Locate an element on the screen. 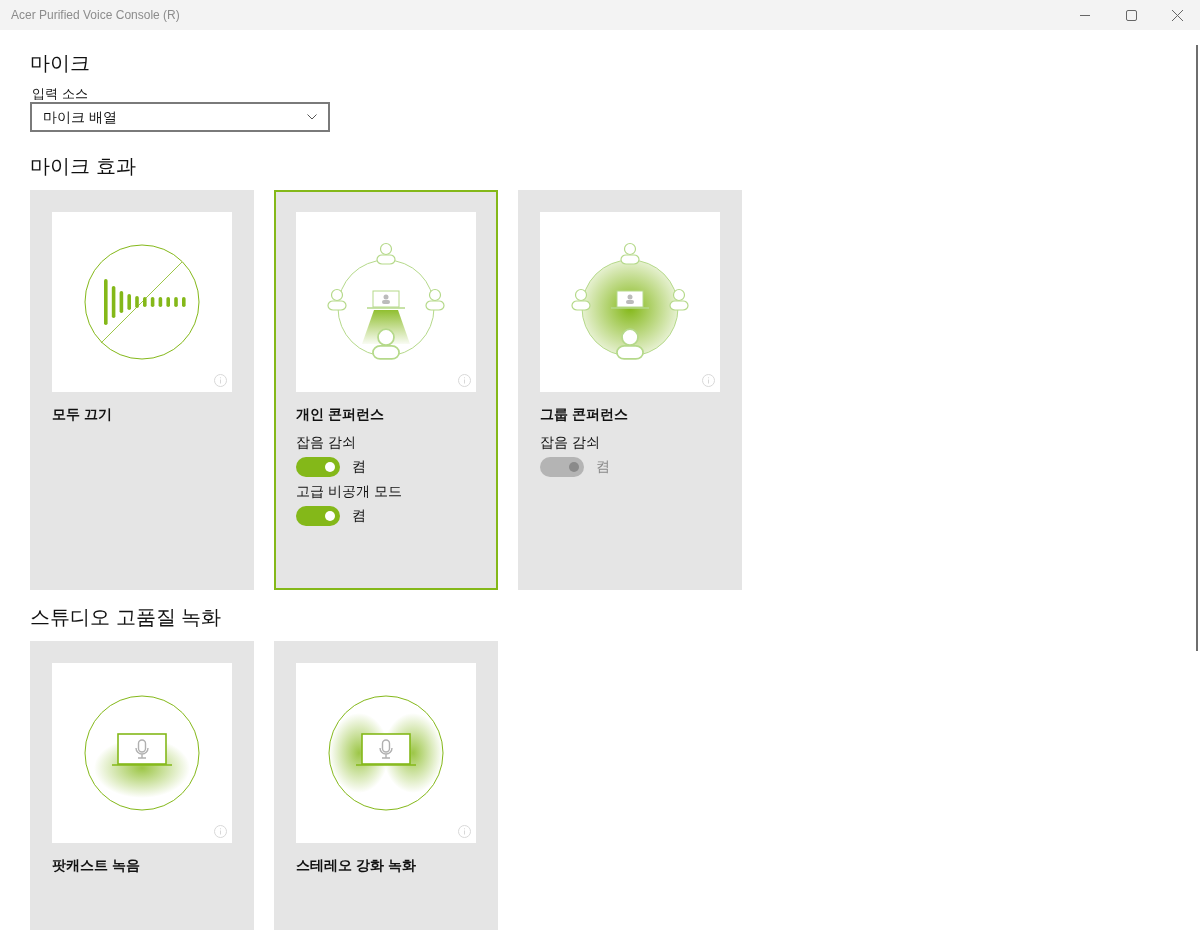 This screenshot has height=930, width=1200. toggle-label: 고급 비공개 모드 is located at coordinates (349, 491).